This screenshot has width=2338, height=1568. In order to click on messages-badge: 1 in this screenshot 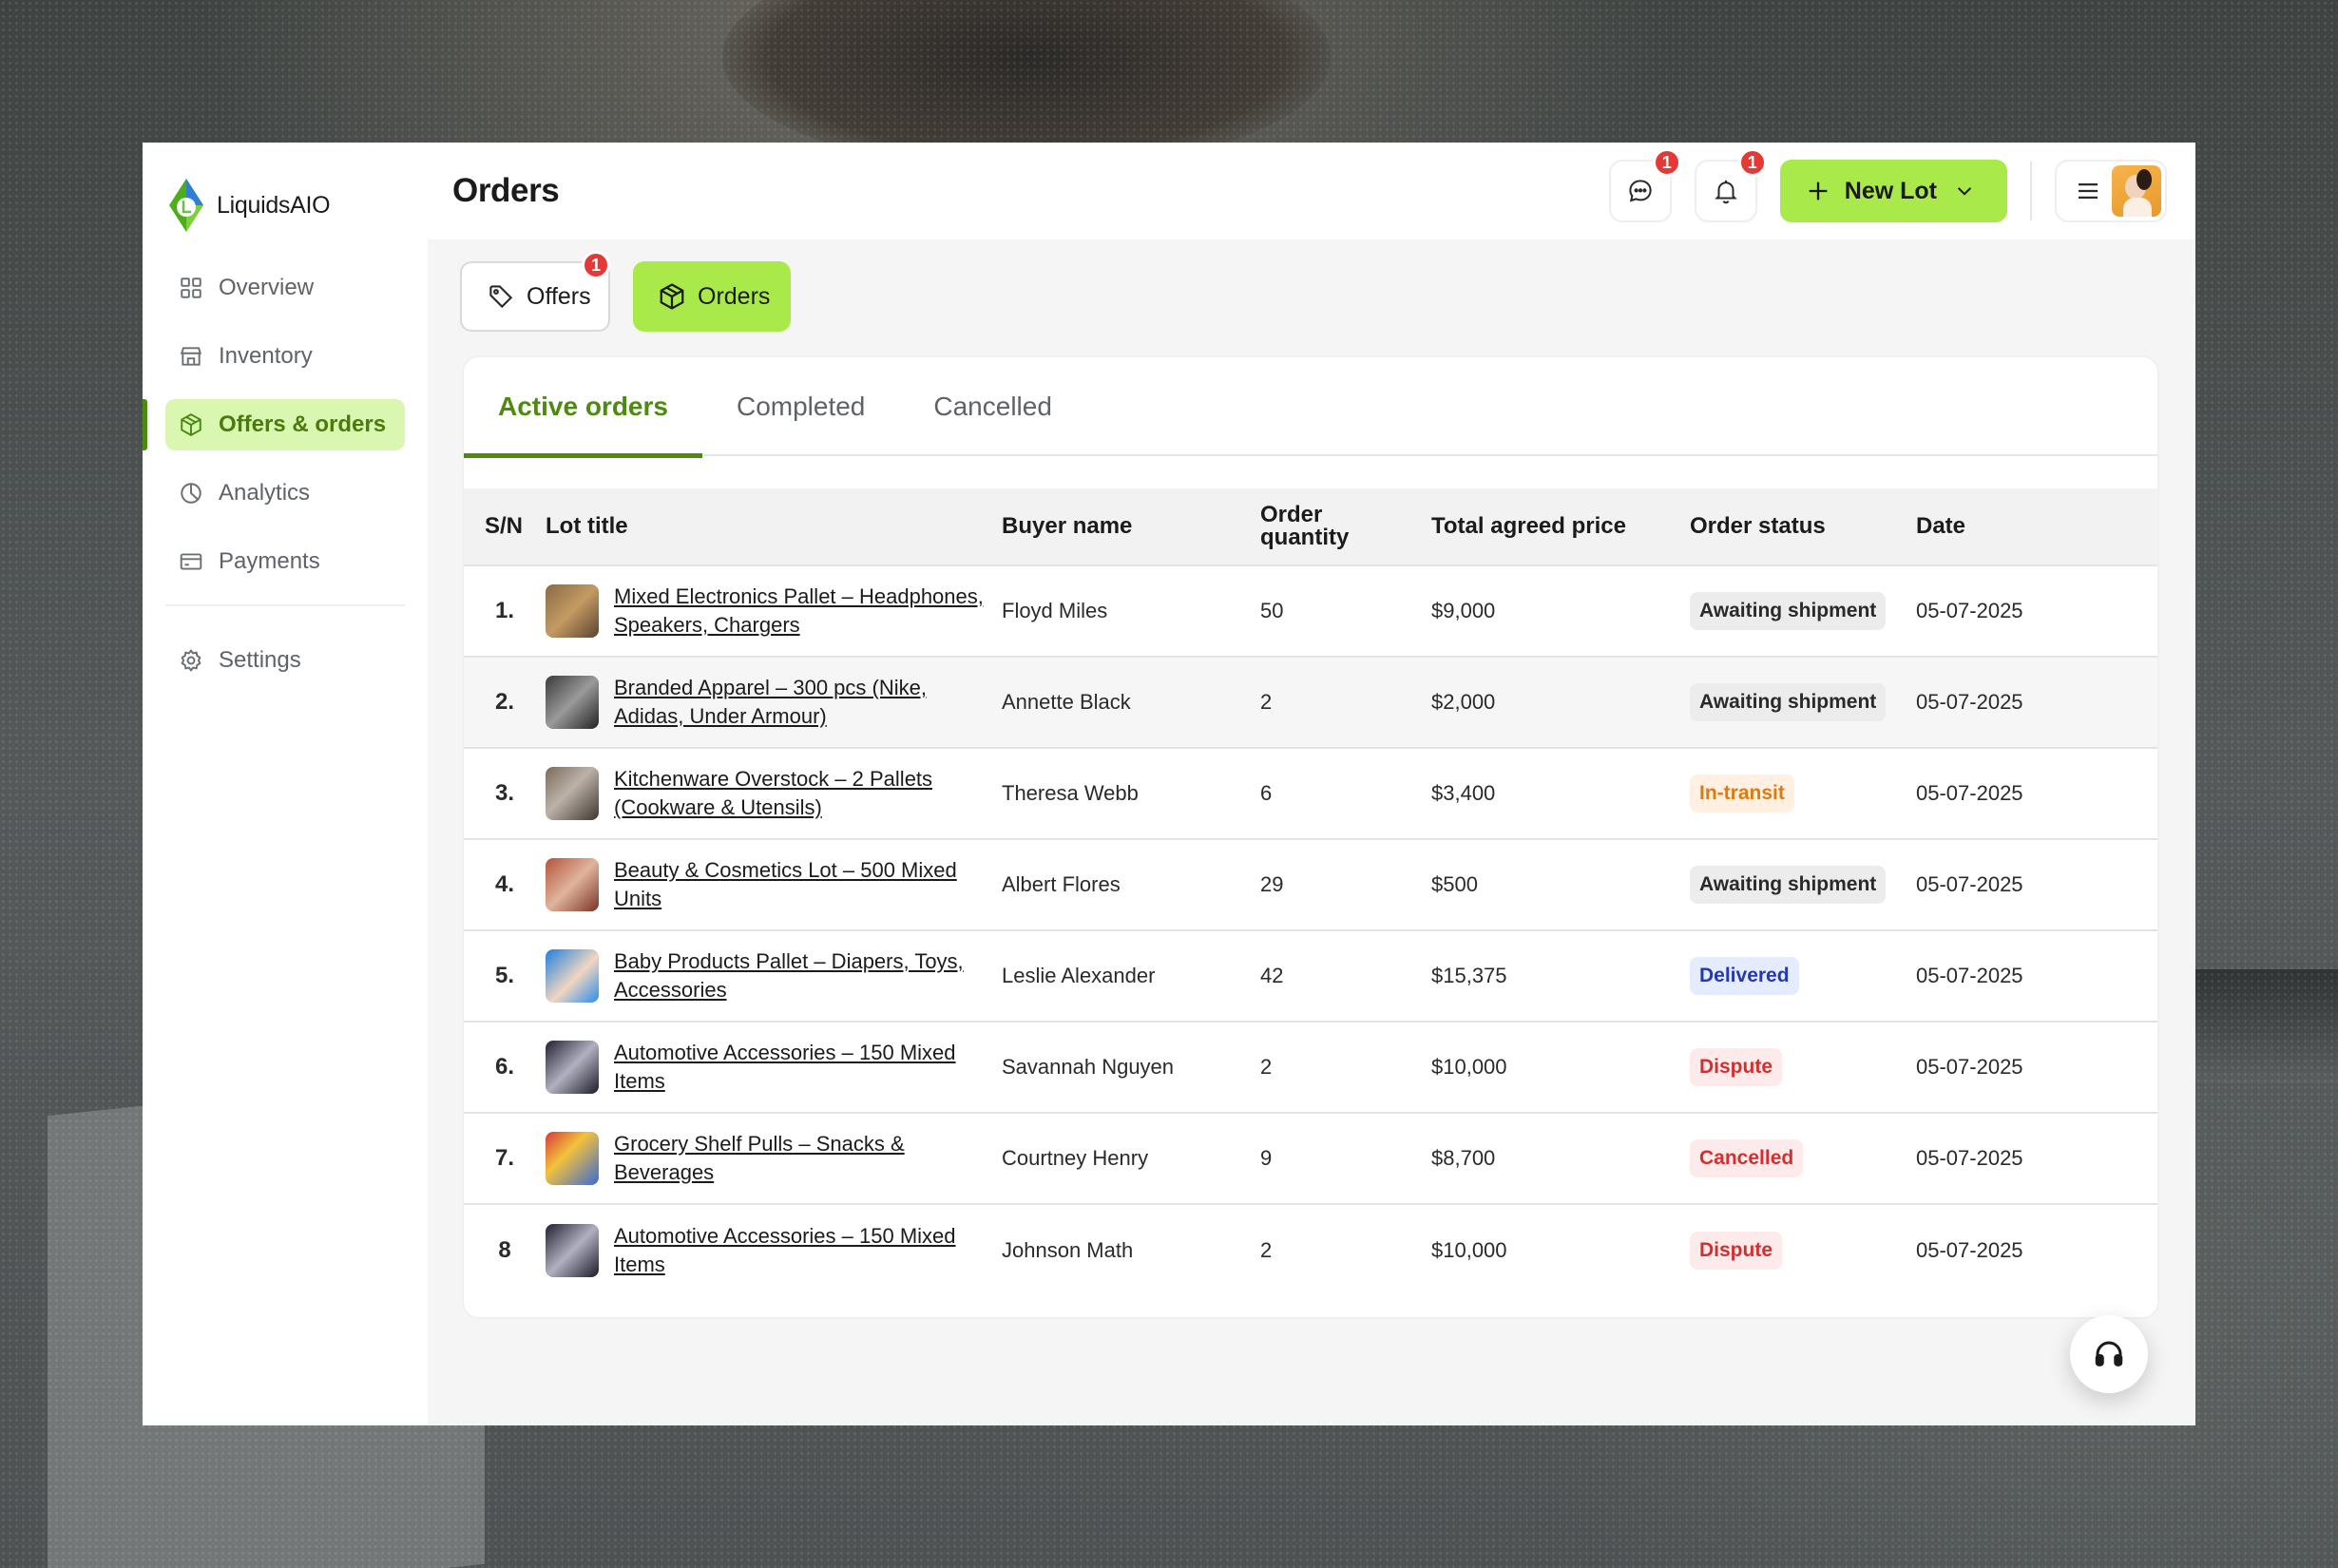, I will do `click(1666, 162)`.